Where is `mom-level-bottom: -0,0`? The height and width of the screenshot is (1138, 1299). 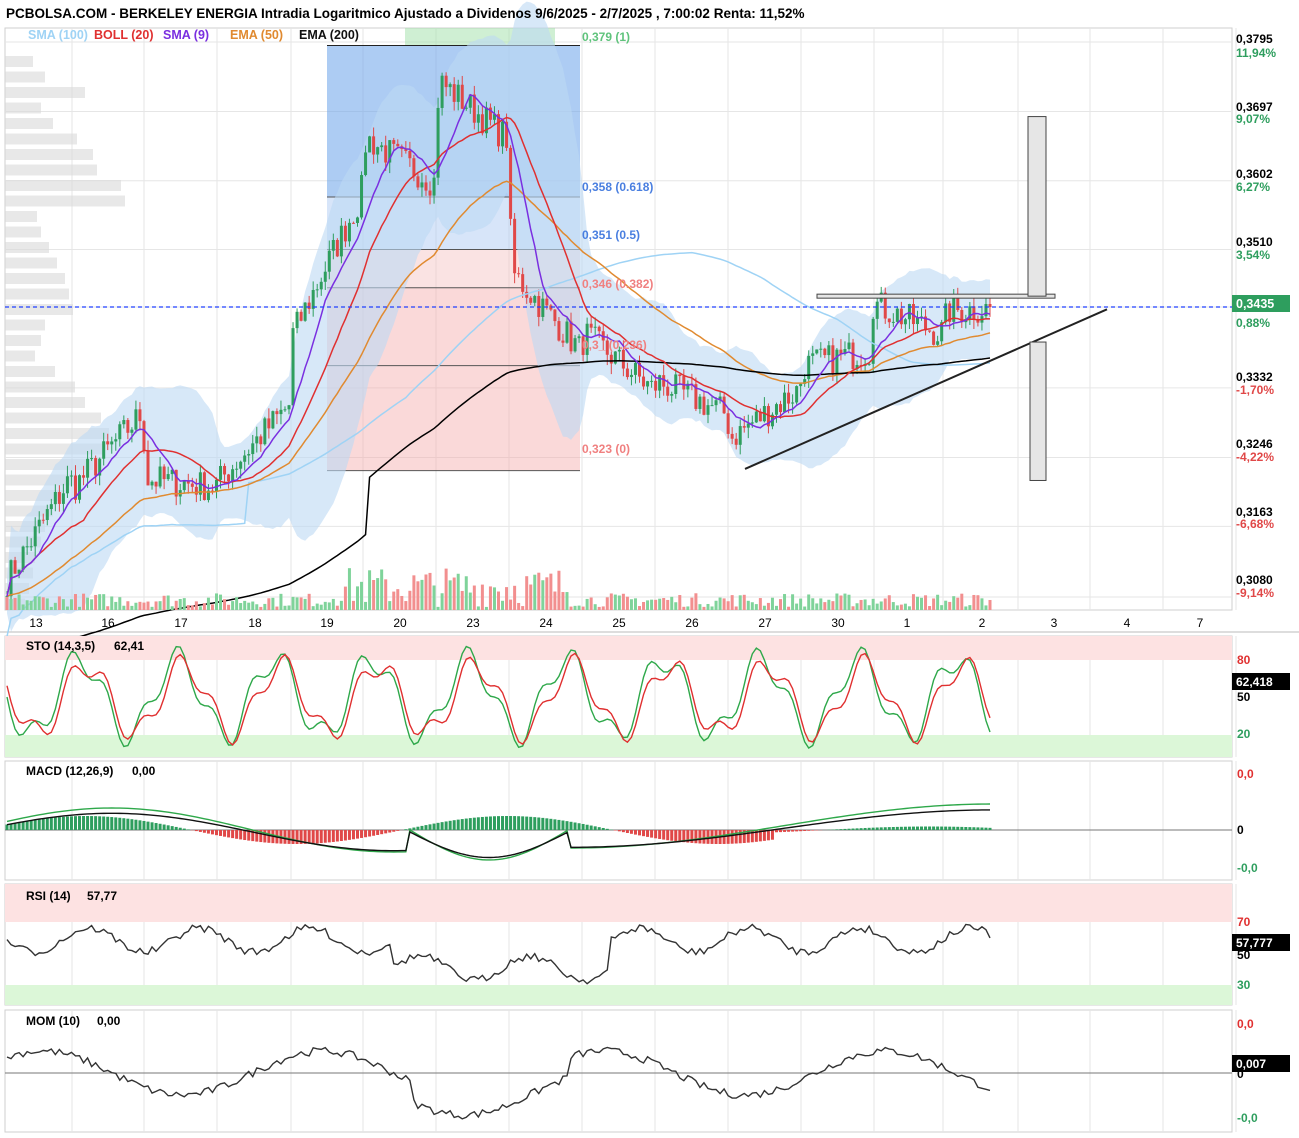
mom-level-bottom: -0,0 is located at coordinates (1247, 1118).